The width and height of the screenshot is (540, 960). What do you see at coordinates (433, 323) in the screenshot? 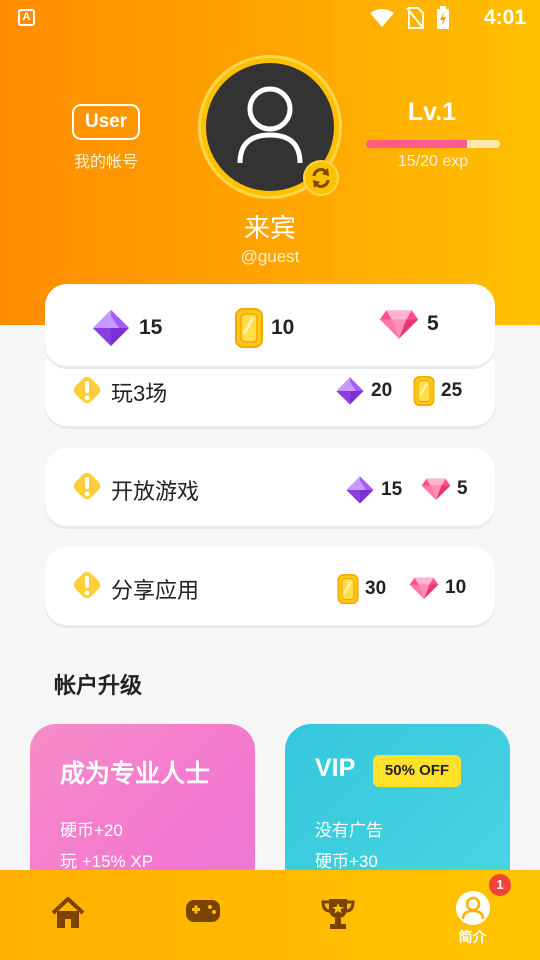
I see `pink-gem-count: 5` at bounding box center [433, 323].